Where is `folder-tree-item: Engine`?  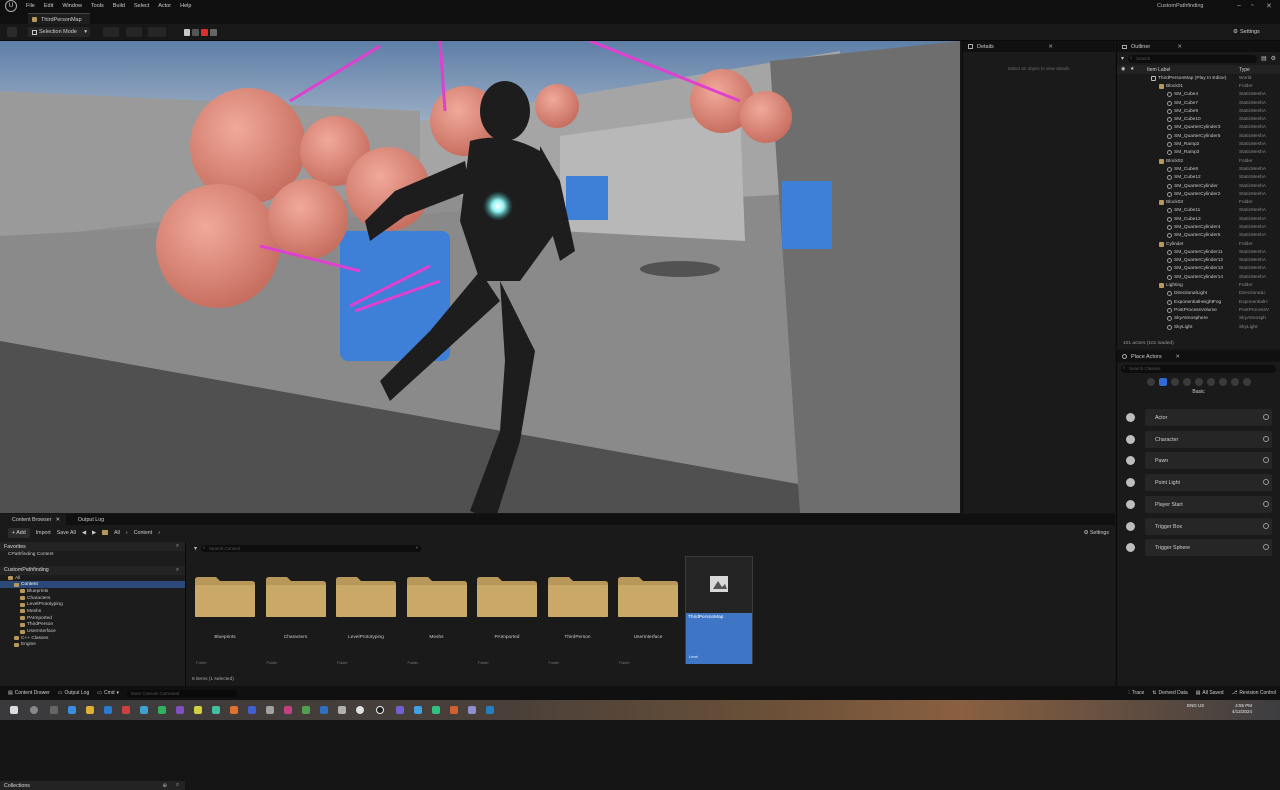
folder-tree-item: Engine is located at coordinates (92, 645).